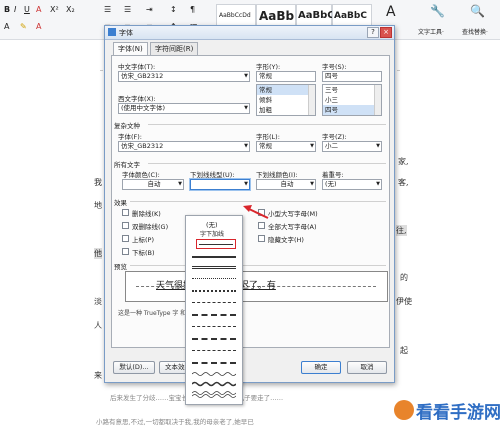 This screenshot has height=430, width=500. What do you see at coordinates (477, 11) in the screenshot?
I see `find-replace-icon: 🔍` at bounding box center [477, 11].